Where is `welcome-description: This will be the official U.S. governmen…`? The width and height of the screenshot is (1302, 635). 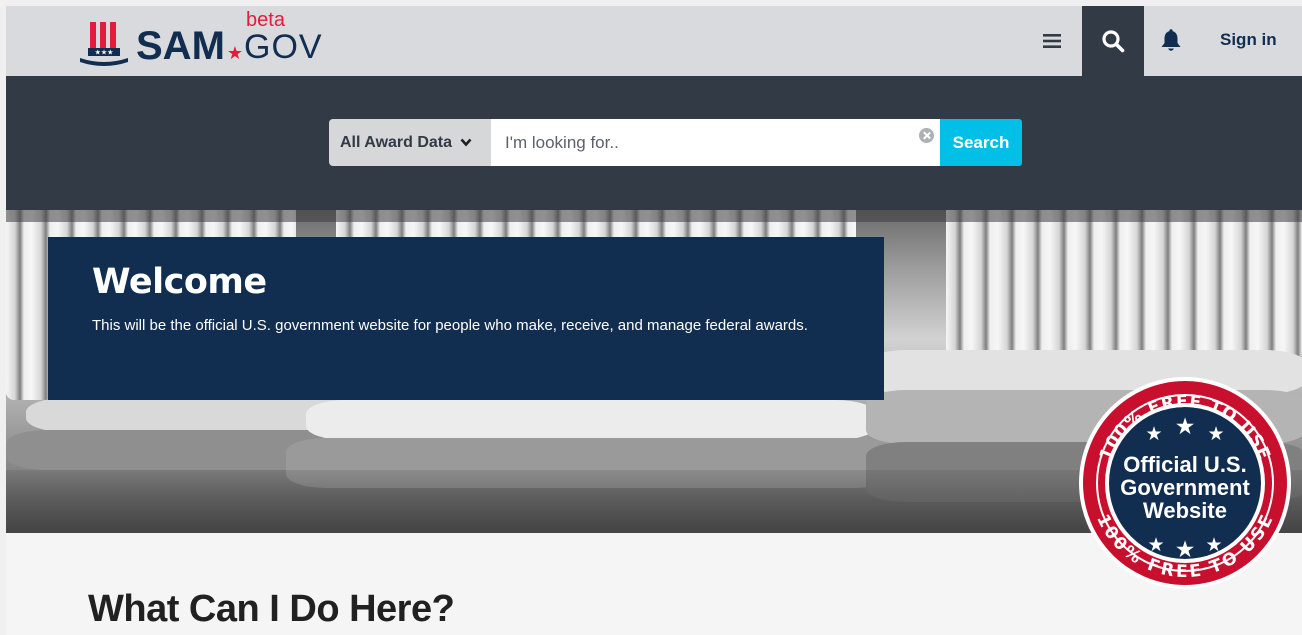 welcome-description: This will be the official U.S. governmen… is located at coordinates (450, 325).